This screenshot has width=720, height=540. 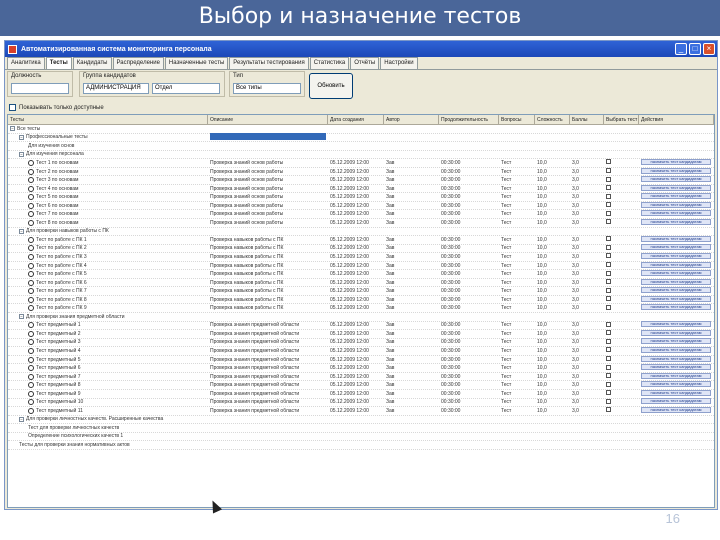 I want to click on close-button: ×, so click(x=709, y=49).